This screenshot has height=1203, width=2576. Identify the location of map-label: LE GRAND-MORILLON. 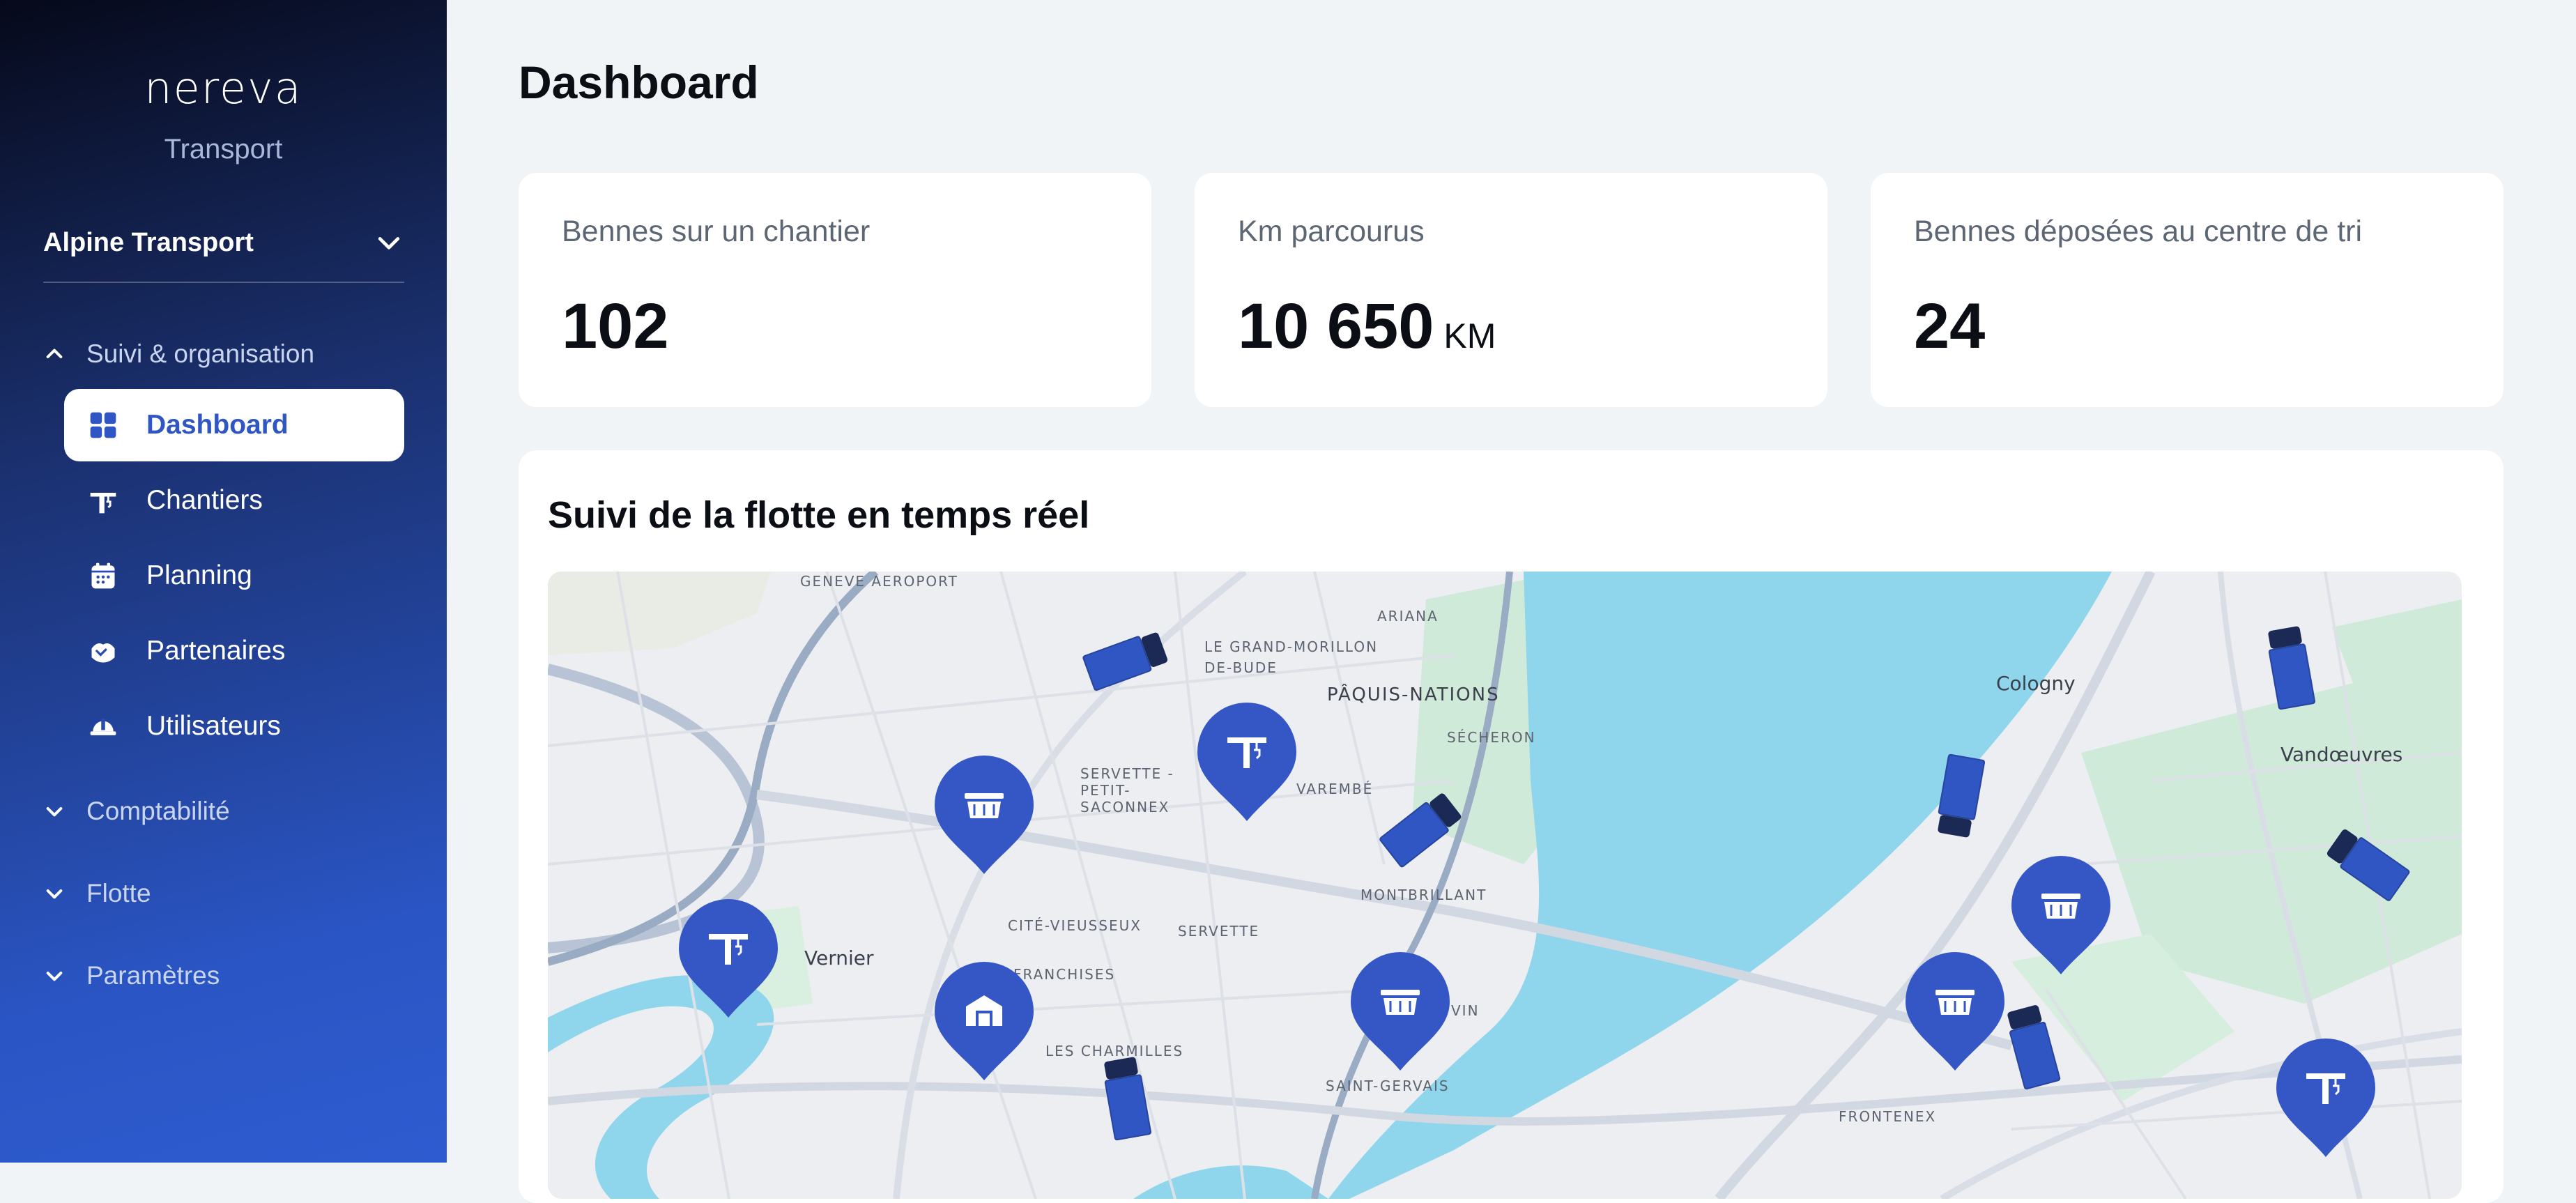
(1291, 647).